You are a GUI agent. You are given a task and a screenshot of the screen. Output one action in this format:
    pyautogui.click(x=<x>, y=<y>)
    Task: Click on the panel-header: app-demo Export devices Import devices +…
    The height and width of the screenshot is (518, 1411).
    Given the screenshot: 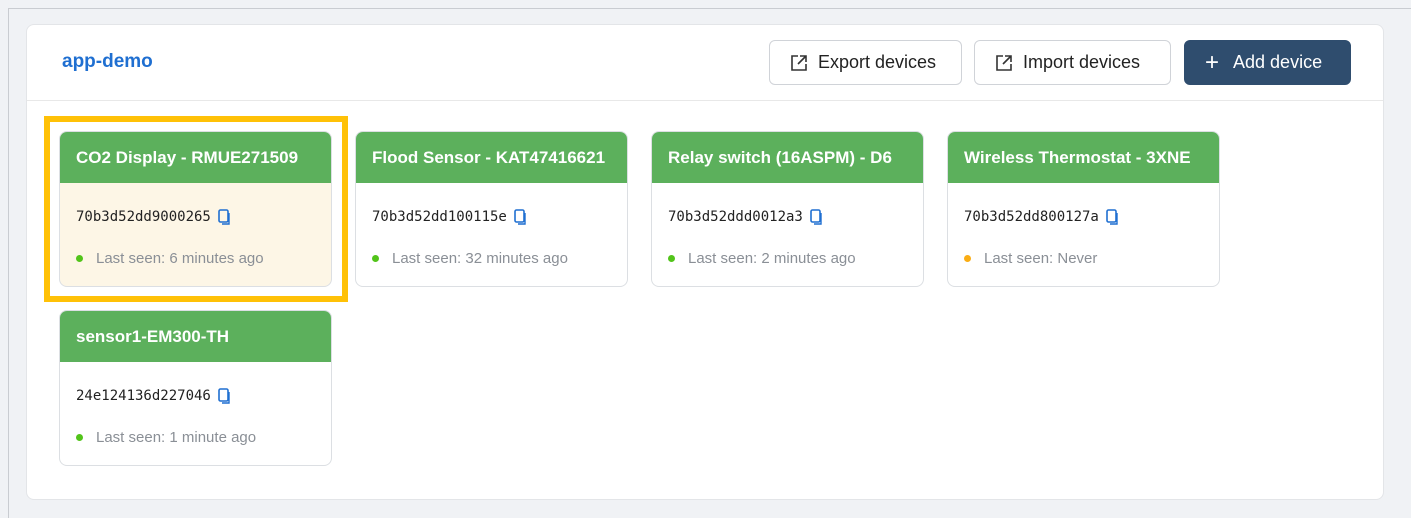 What is the action you would take?
    pyautogui.click(x=705, y=63)
    